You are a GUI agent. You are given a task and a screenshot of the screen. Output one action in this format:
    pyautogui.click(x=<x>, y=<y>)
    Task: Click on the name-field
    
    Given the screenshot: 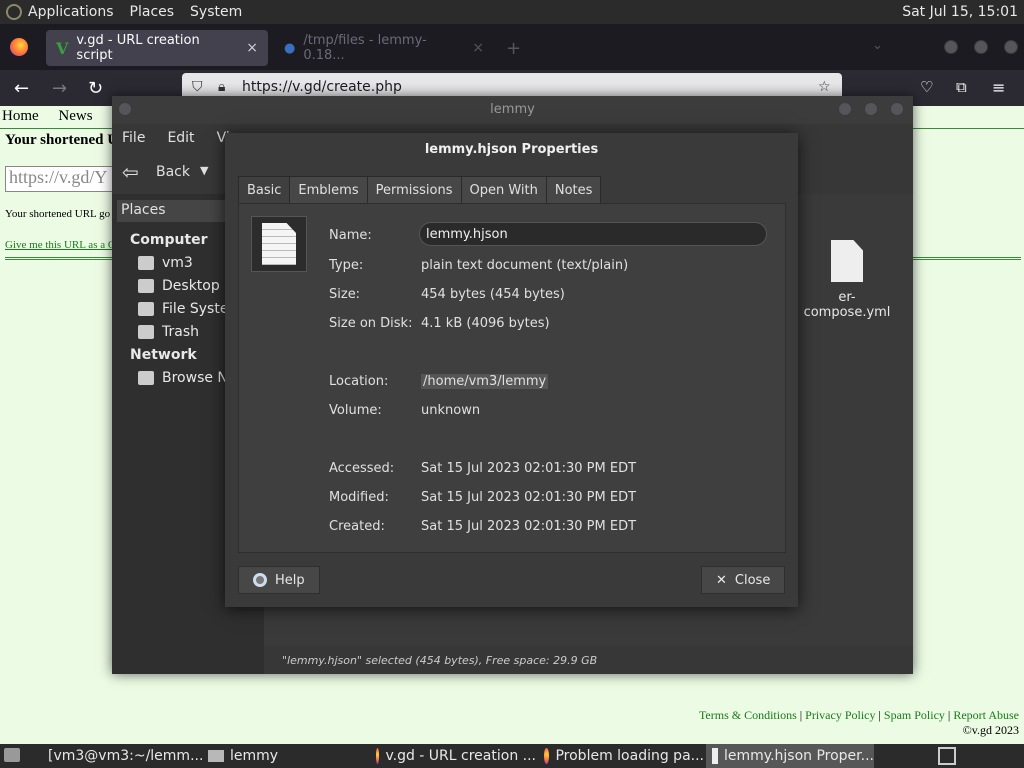 What is the action you would take?
    pyautogui.click(x=593, y=234)
    